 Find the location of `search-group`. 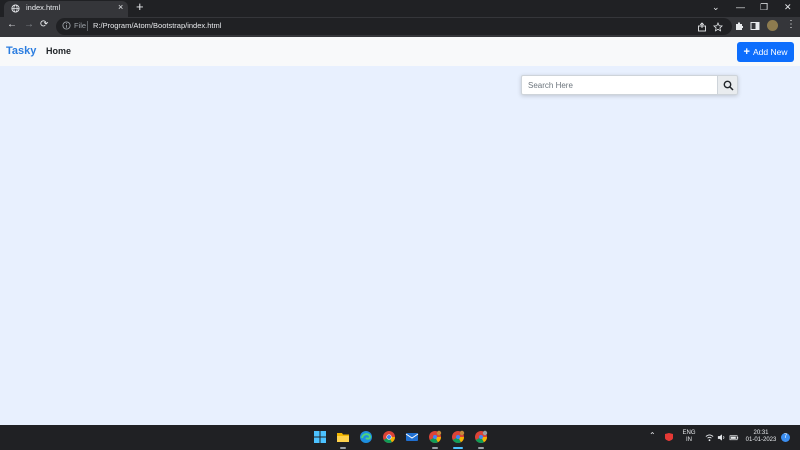

search-group is located at coordinates (629, 85).